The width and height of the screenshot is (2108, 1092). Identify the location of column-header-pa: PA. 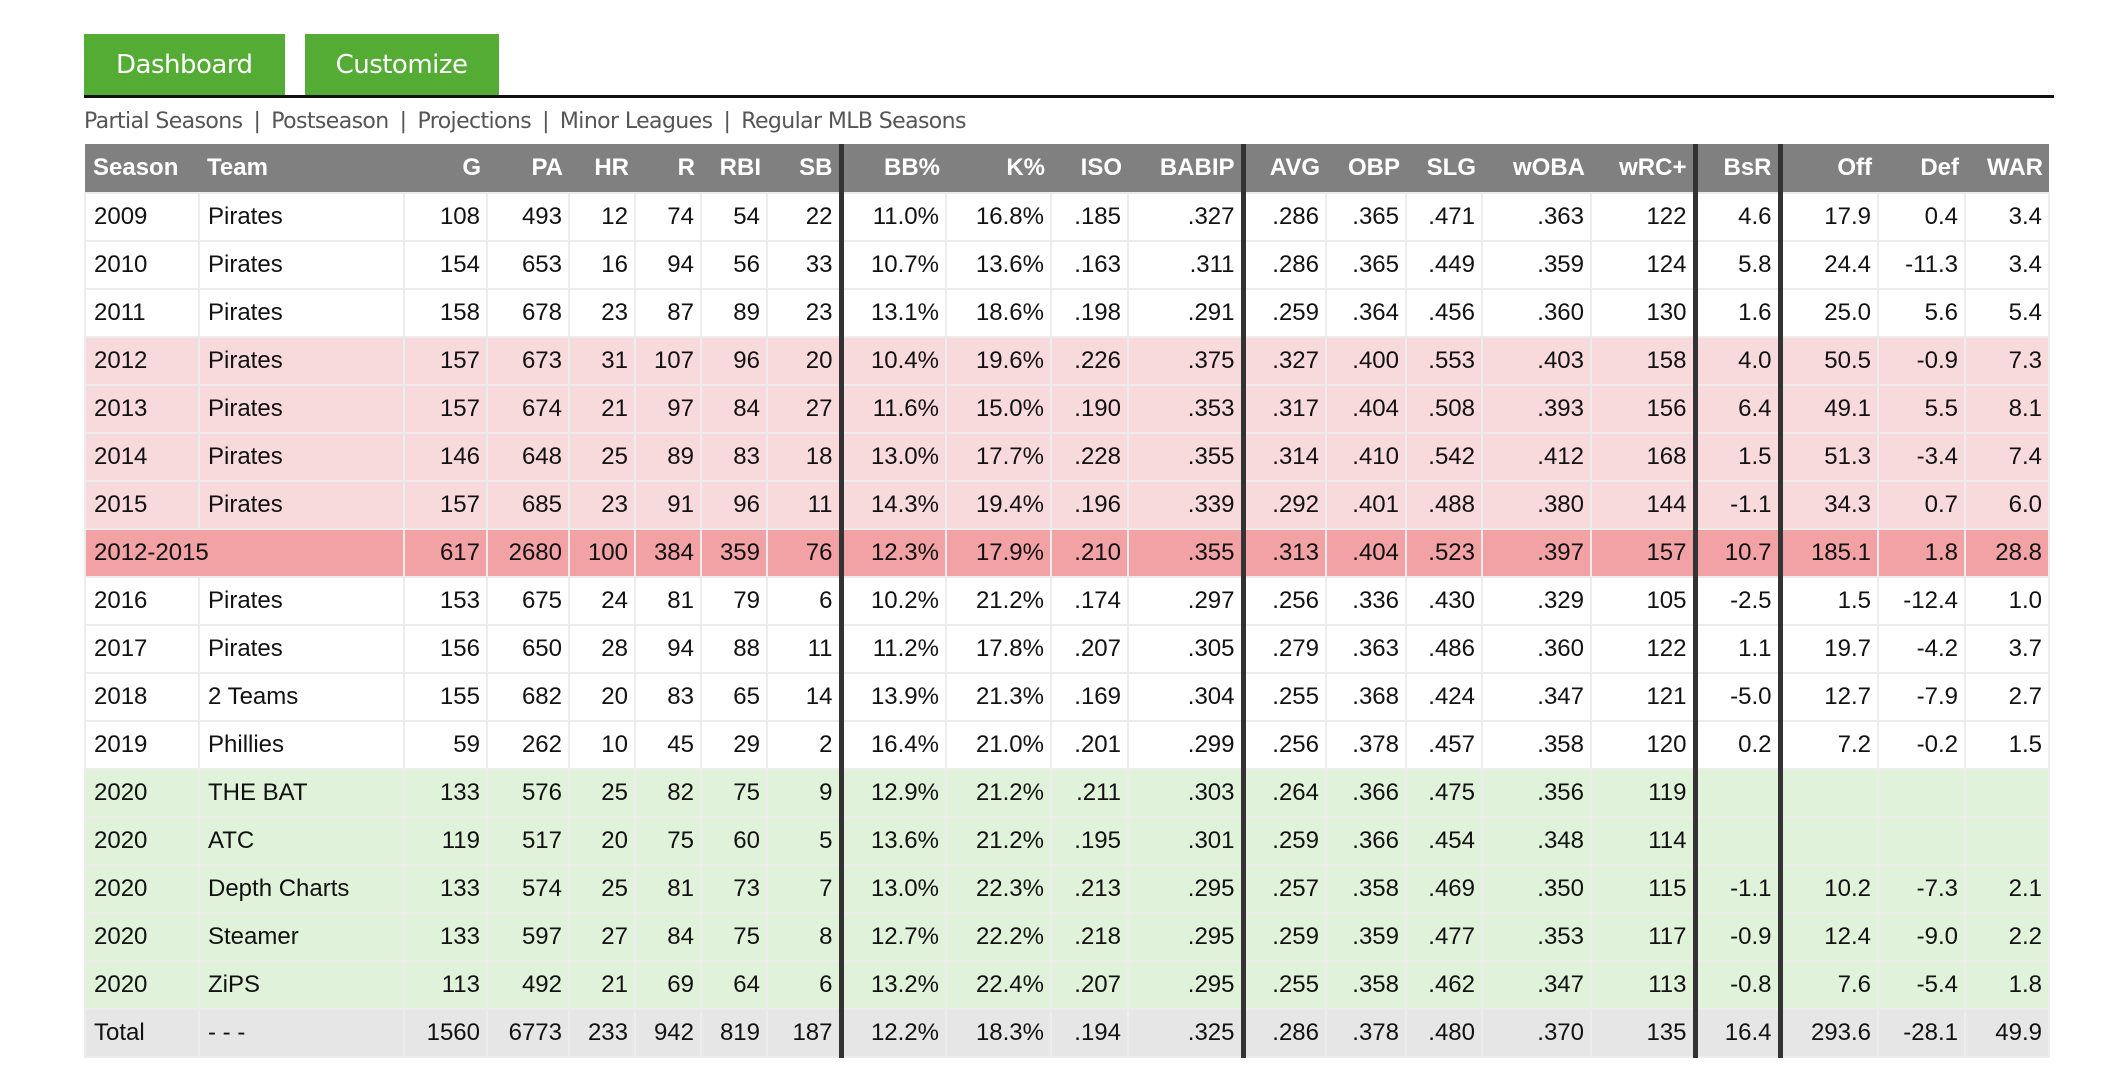
(528, 168).